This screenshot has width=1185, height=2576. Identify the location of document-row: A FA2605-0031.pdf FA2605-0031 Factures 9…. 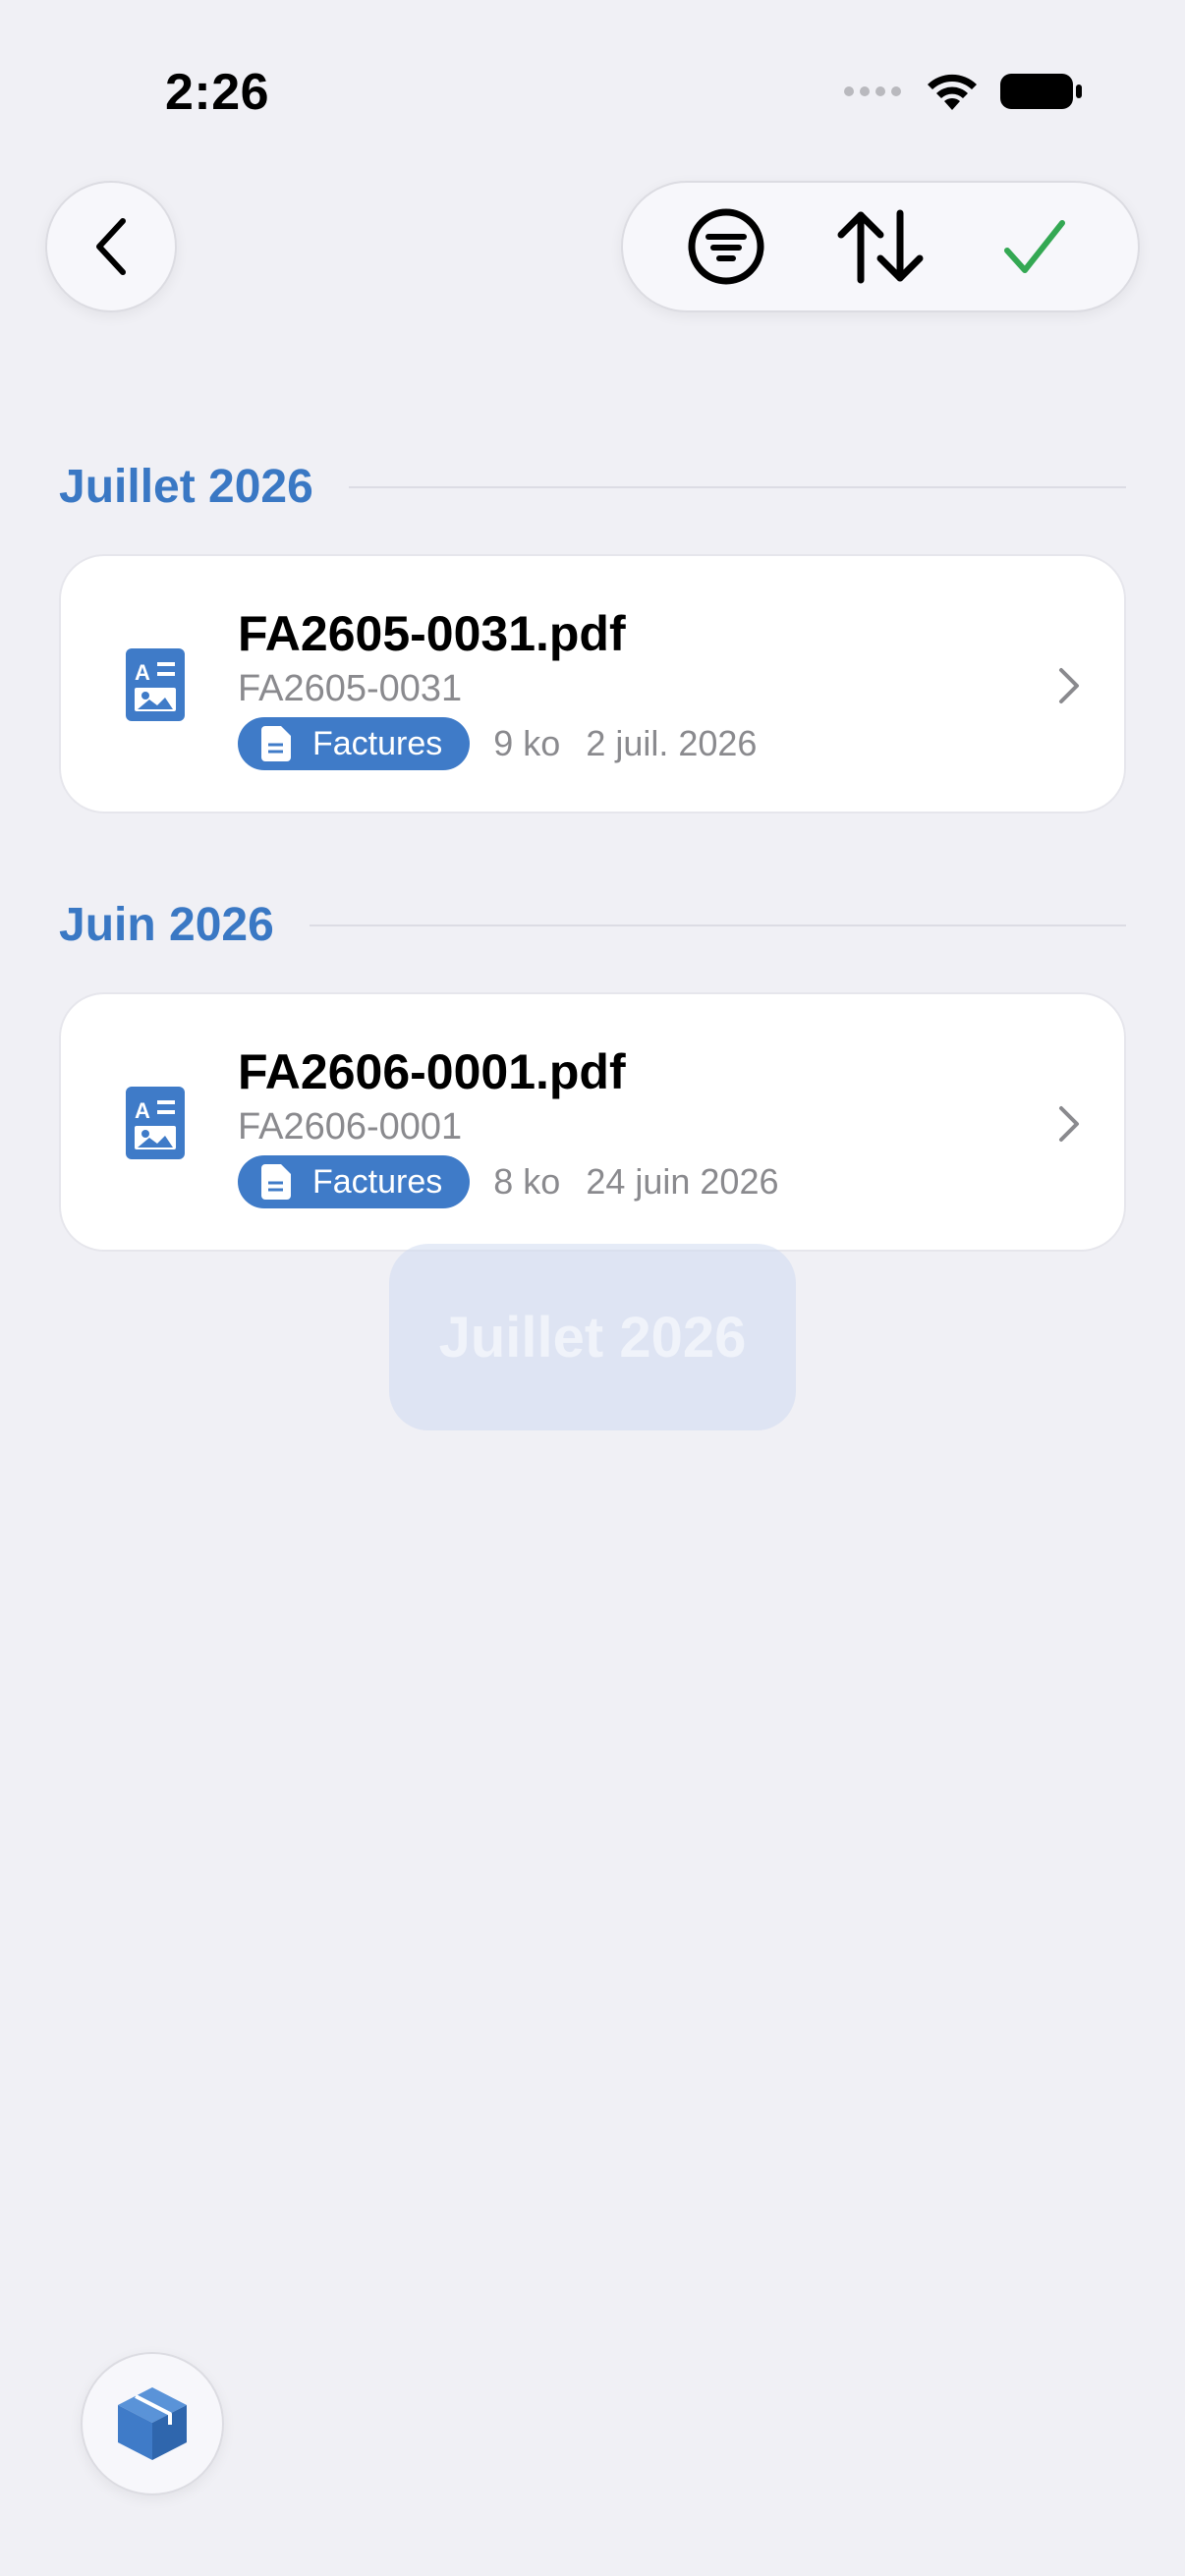
(592, 683).